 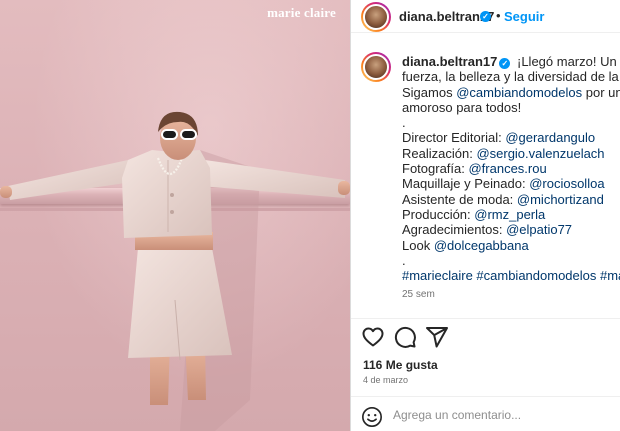 What do you see at coordinates (454, 138) in the screenshot?
I see `caption-text: Director Editorial:` at bounding box center [454, 138].